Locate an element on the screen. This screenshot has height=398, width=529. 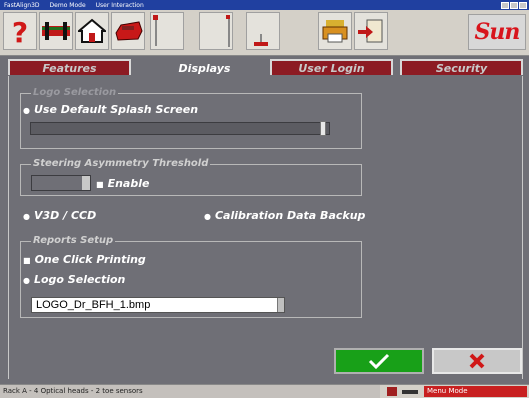
logo-file-field: LOGO_Dr_BFH_1.bmp is located at coordinates (158, 305).